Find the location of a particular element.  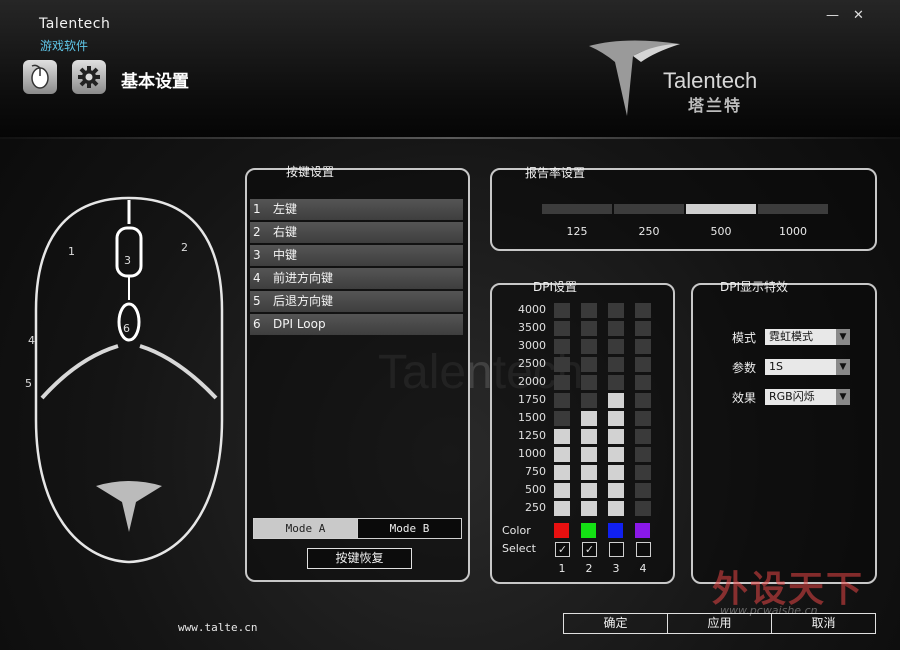

key-item: 2 右键 is located at coordinates (356, 232).